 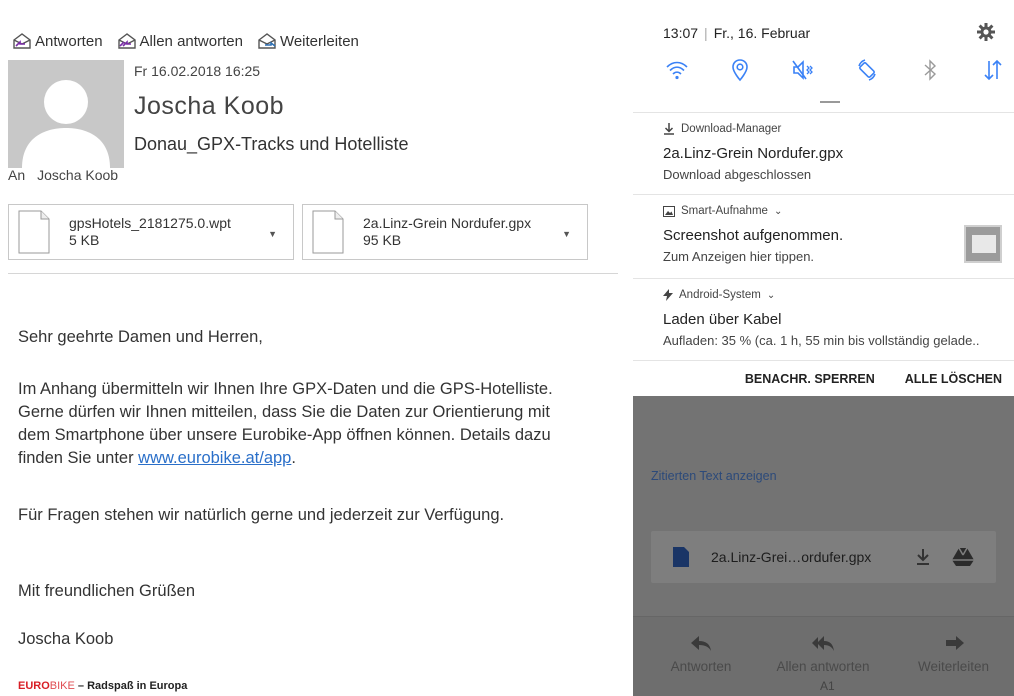 What do you see at coordinates (84, 240) in the screenshot?
I see `attachment-size: 5 KB` at bounding box center [84, 240].